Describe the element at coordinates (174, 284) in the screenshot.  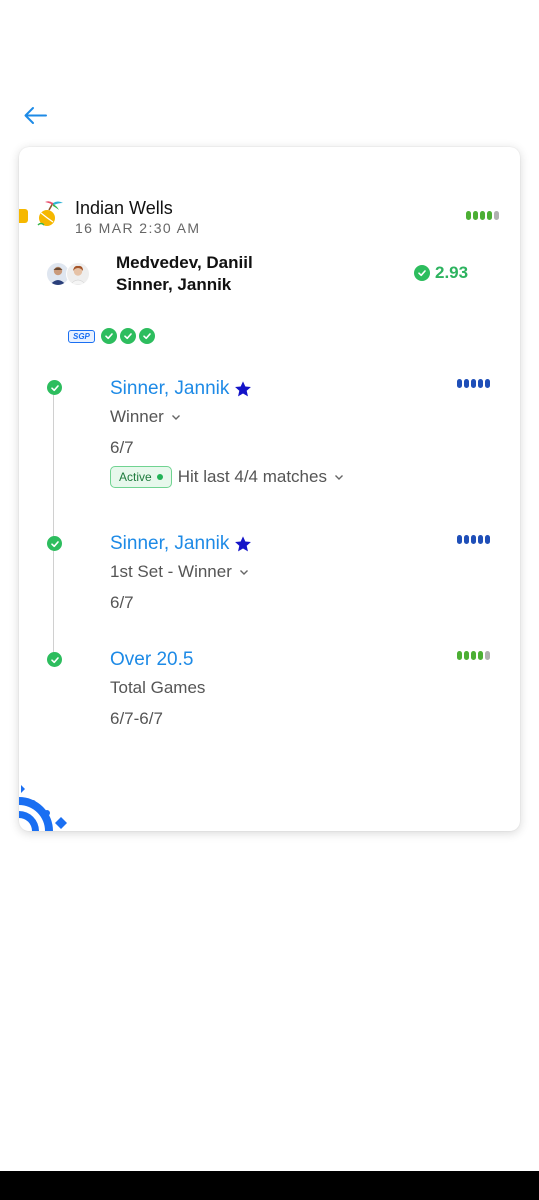
I see `match-player-2: Sinner, Jannik` at that location.